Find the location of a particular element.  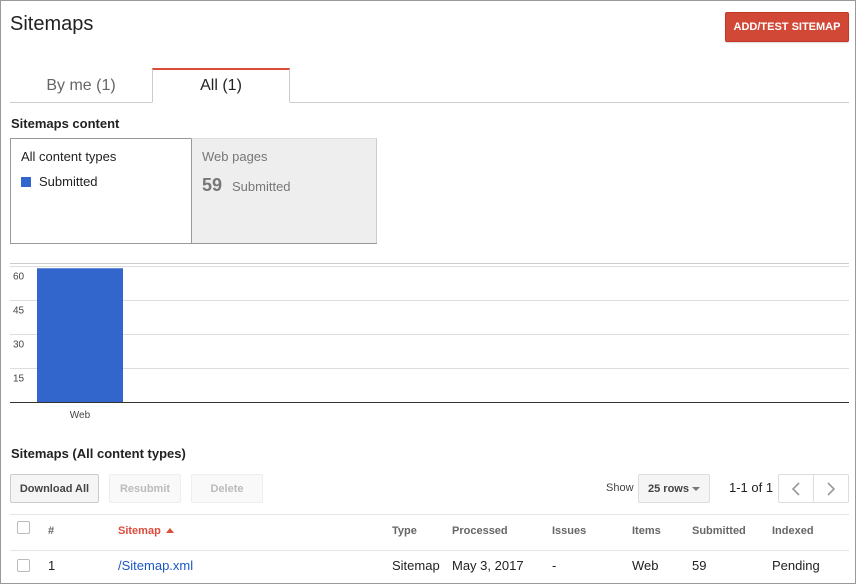

chevron-left-icon is located at coordinates (795, 488).